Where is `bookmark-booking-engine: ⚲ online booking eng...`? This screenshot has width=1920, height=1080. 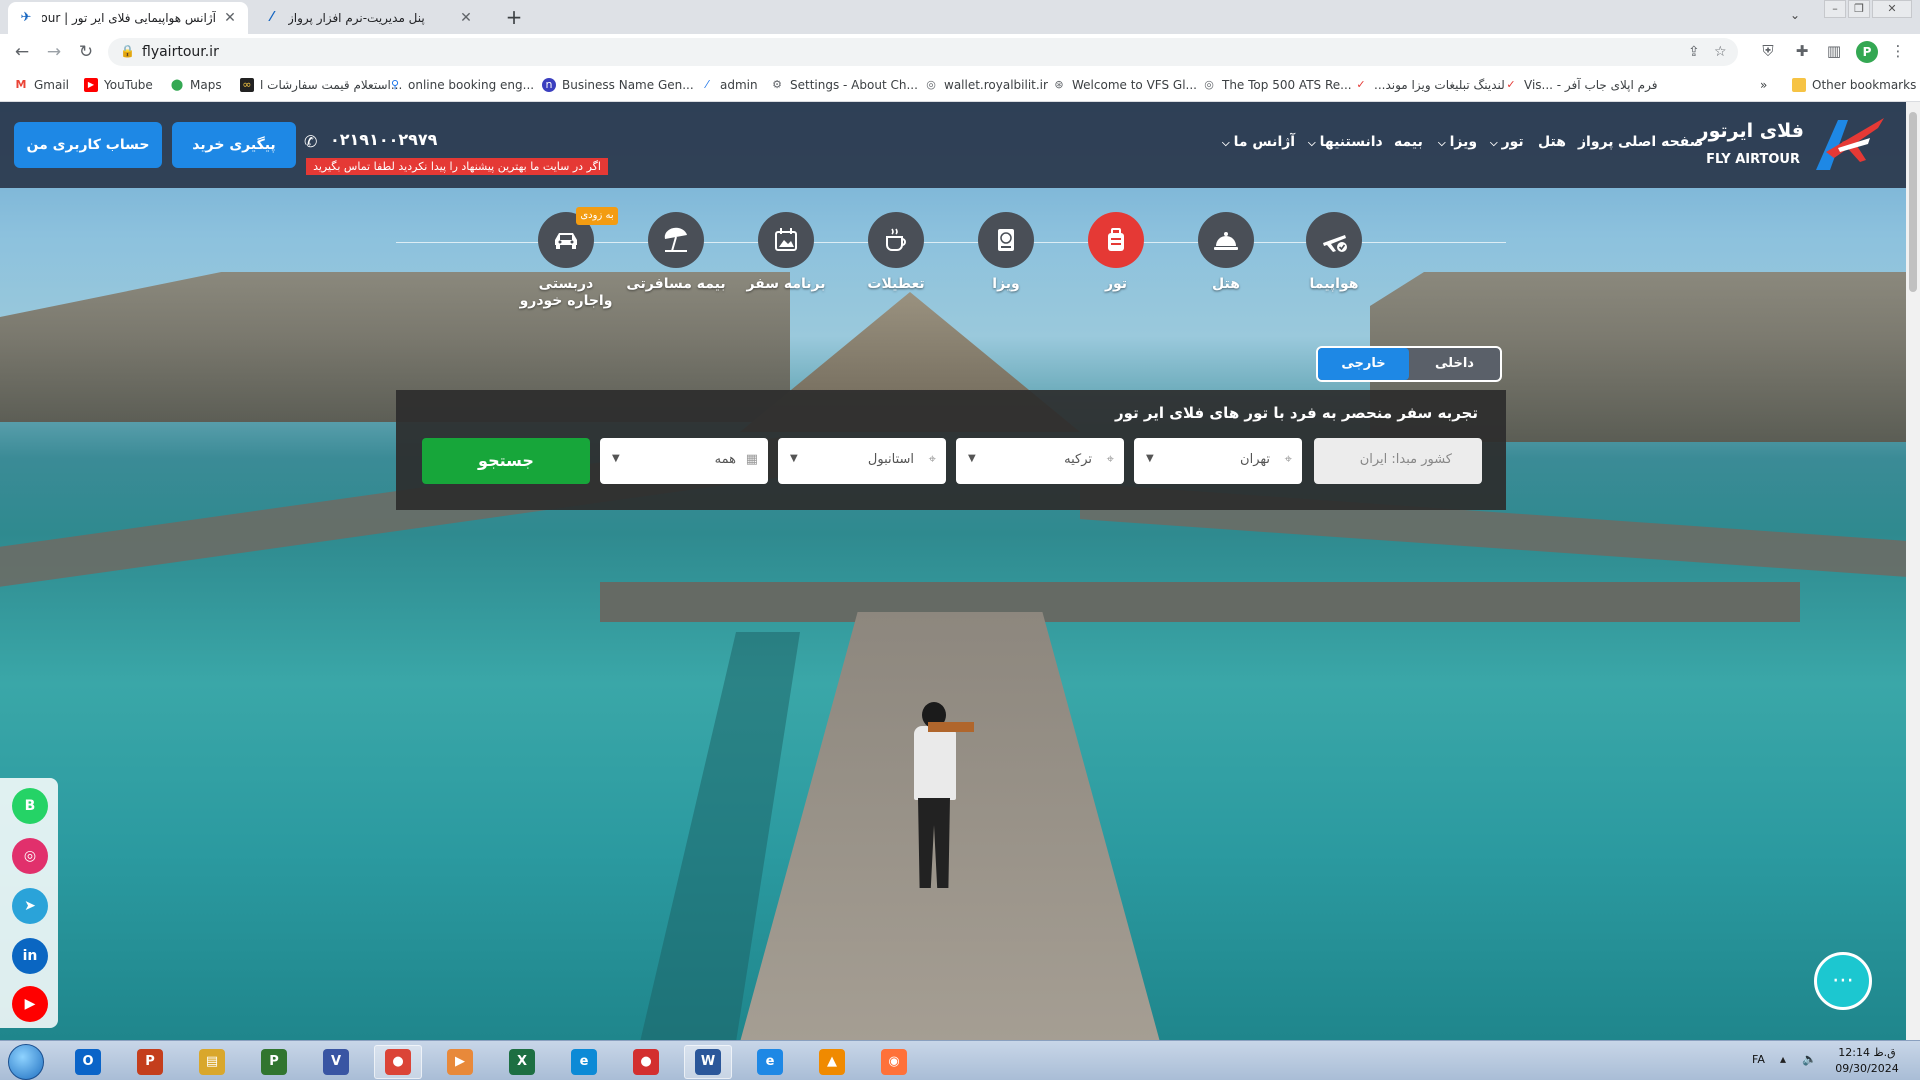
bookmark-booking-engine: ⚲ online booking eng... is located at coordinates (461, 85).